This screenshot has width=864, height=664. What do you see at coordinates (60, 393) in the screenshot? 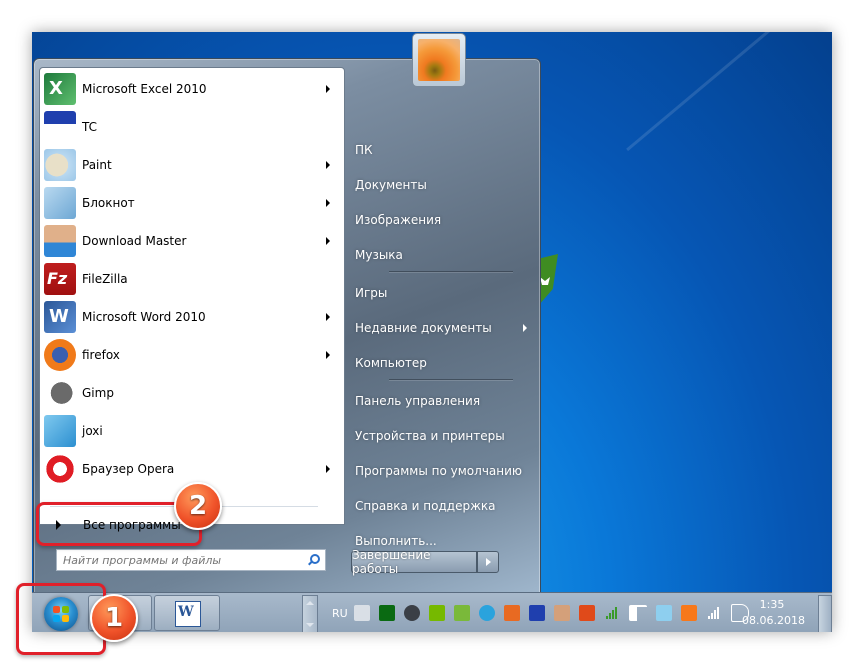
I see `gimp-icon` at bounding box center [60, 393].